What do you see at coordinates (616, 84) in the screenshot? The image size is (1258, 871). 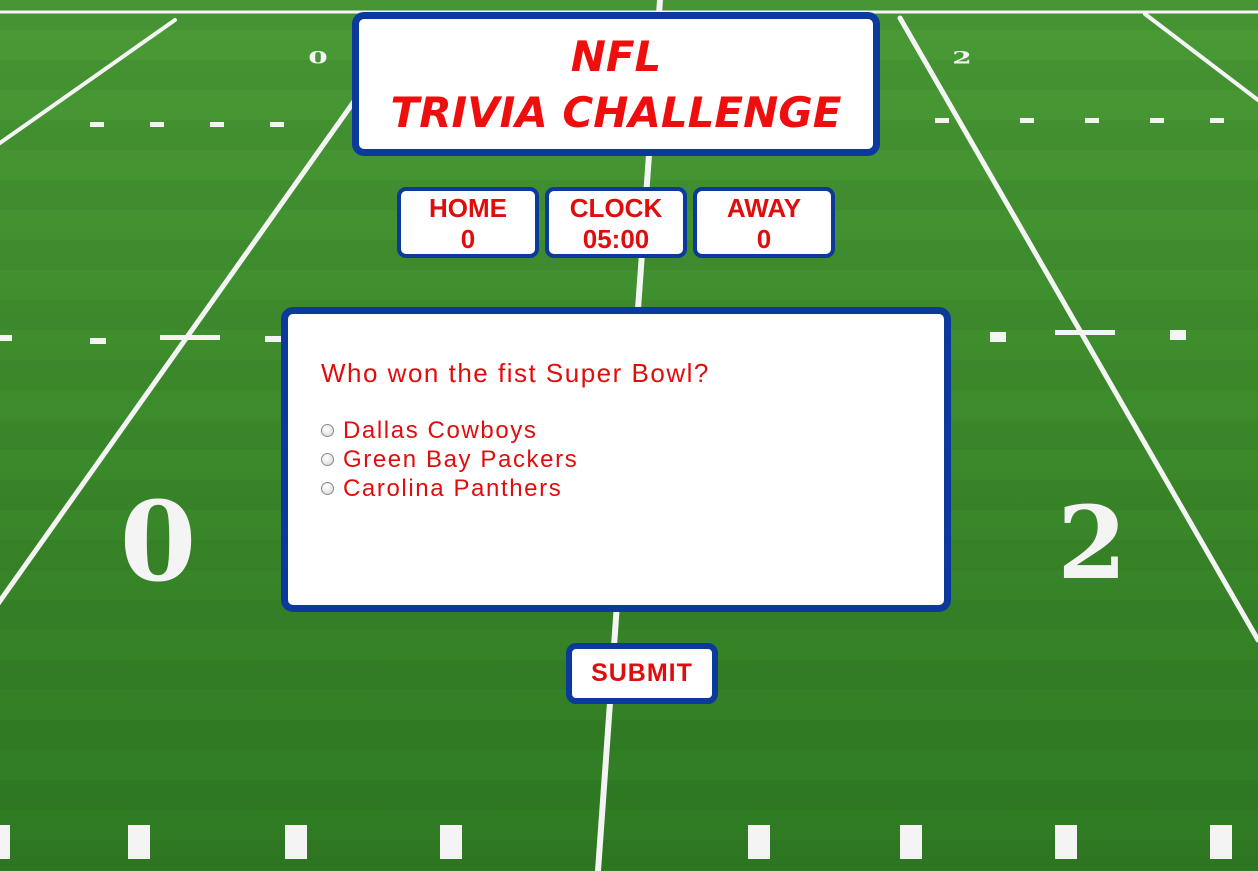 I see `title-banner: NFL TRIVIA CHALLENGE` at bounding box center [616, 84].